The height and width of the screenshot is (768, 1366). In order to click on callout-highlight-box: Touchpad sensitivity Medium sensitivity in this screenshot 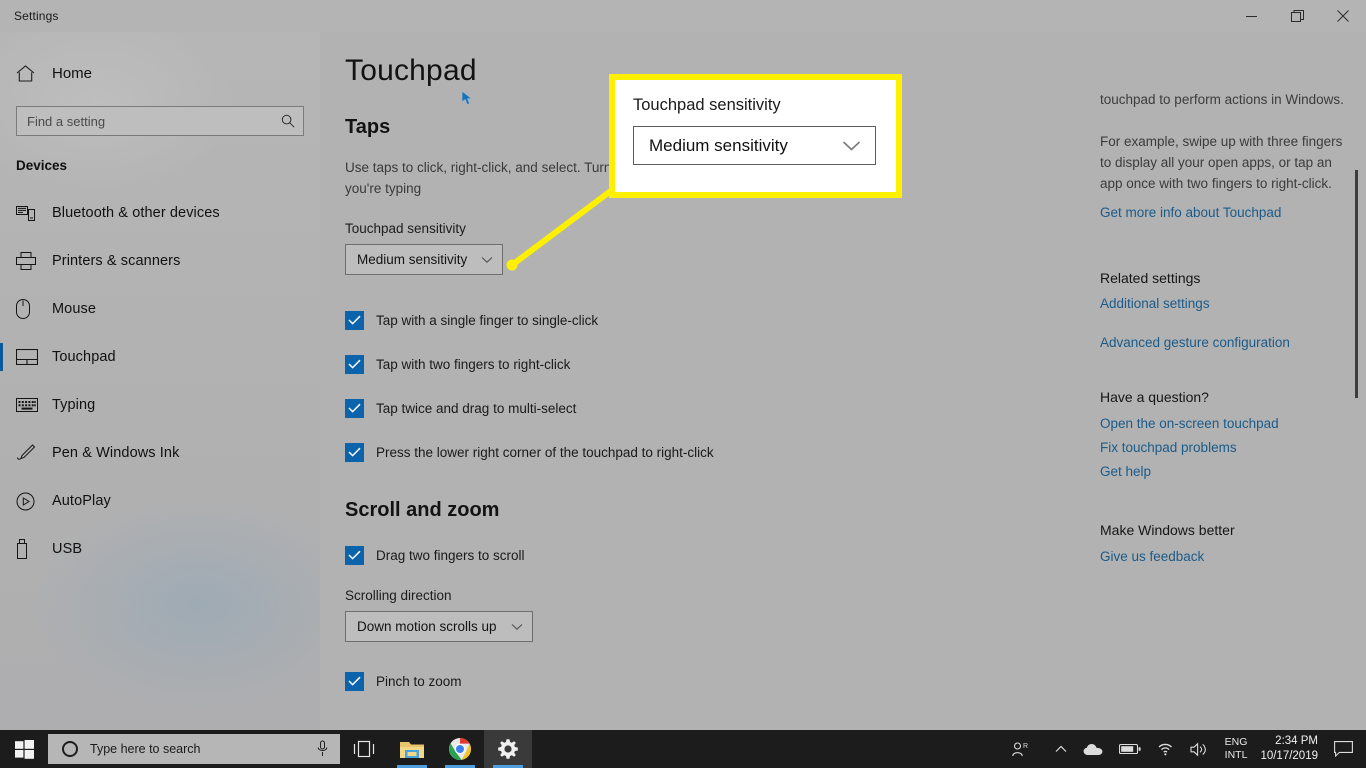, I will do `click(755, 136)`.